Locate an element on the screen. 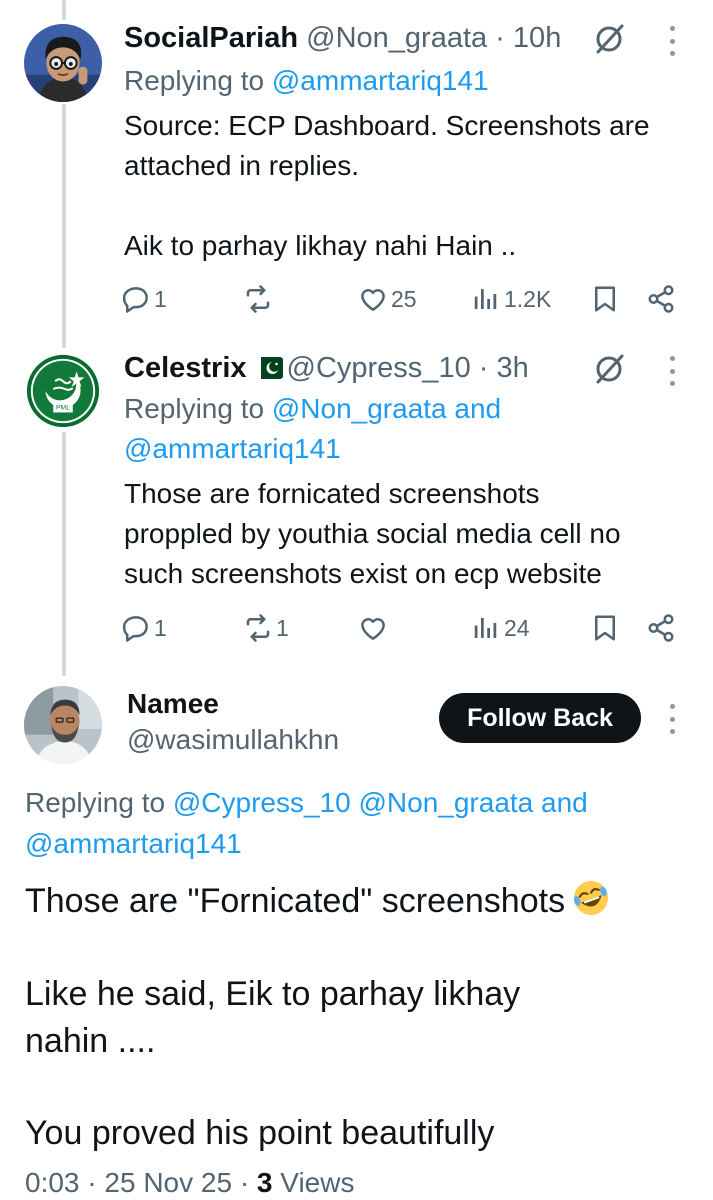 This screenshot has width=713, height=1200. display-name: Celestrix is located at coordinates (185, 368).